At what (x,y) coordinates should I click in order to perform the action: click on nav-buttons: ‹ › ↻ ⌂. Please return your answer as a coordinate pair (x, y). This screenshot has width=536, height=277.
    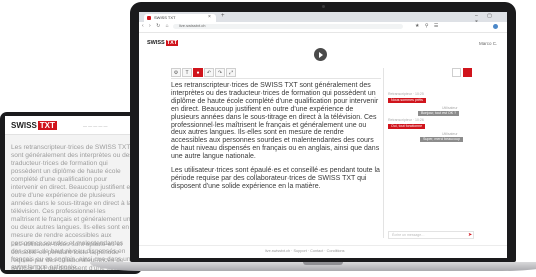
    Looking at the image, I should click on (156, 26).